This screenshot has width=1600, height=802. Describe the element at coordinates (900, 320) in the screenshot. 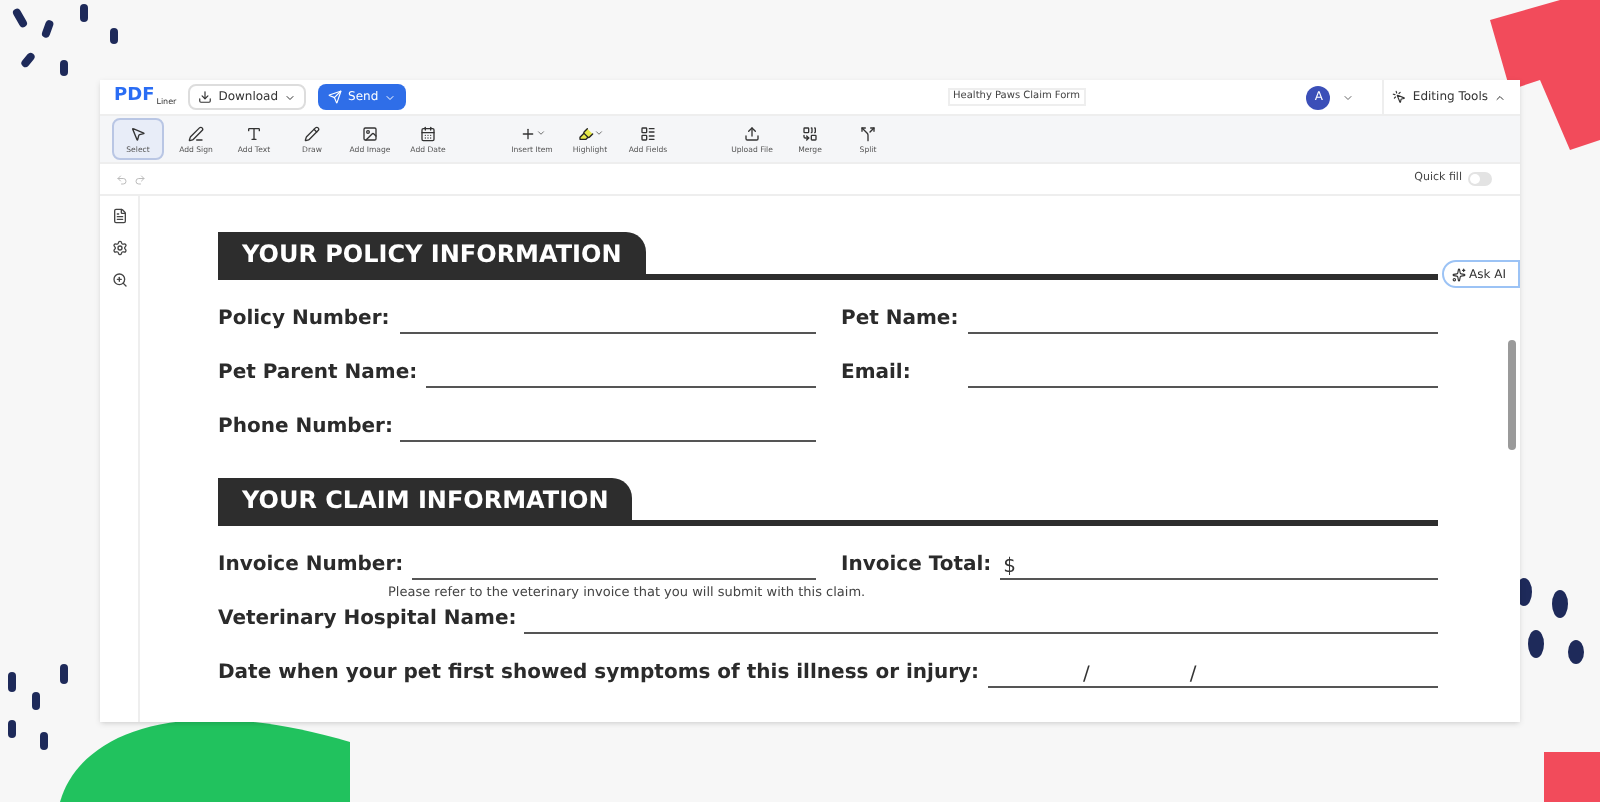

I see `field-label: Pet Name:` at that location.